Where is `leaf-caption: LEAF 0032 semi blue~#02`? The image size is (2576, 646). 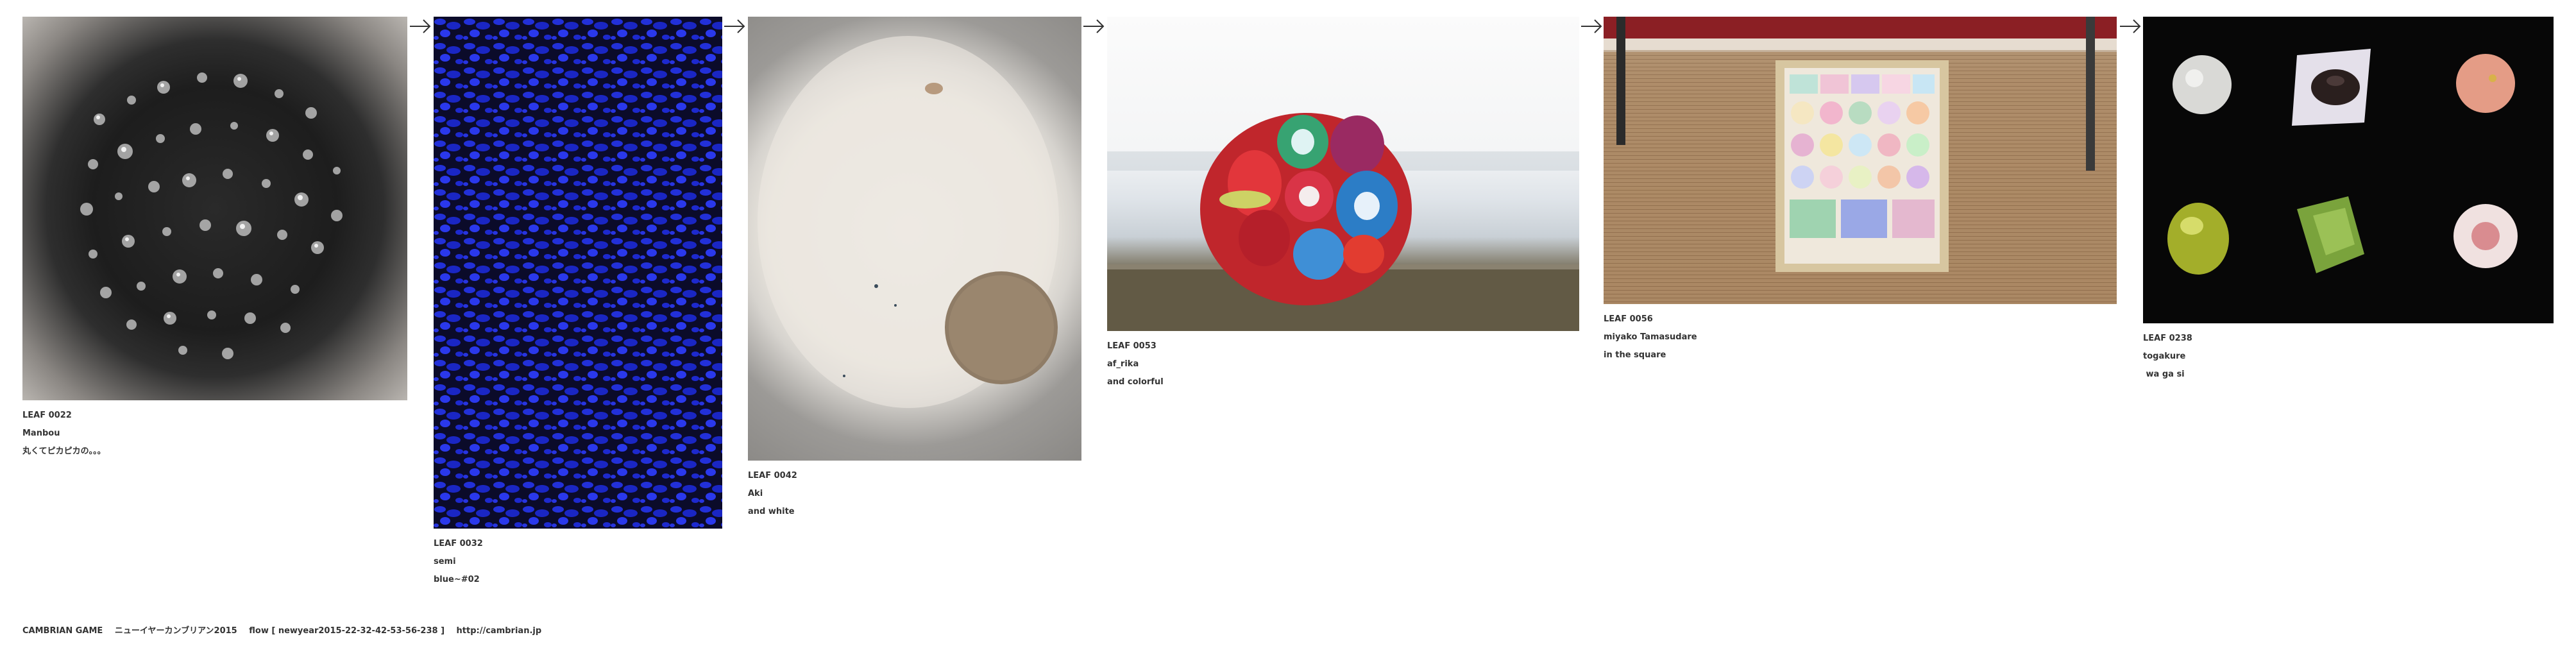 leaf-caption: LEAF 0032 semi blue~#02 is located at coordinates (578, 562).